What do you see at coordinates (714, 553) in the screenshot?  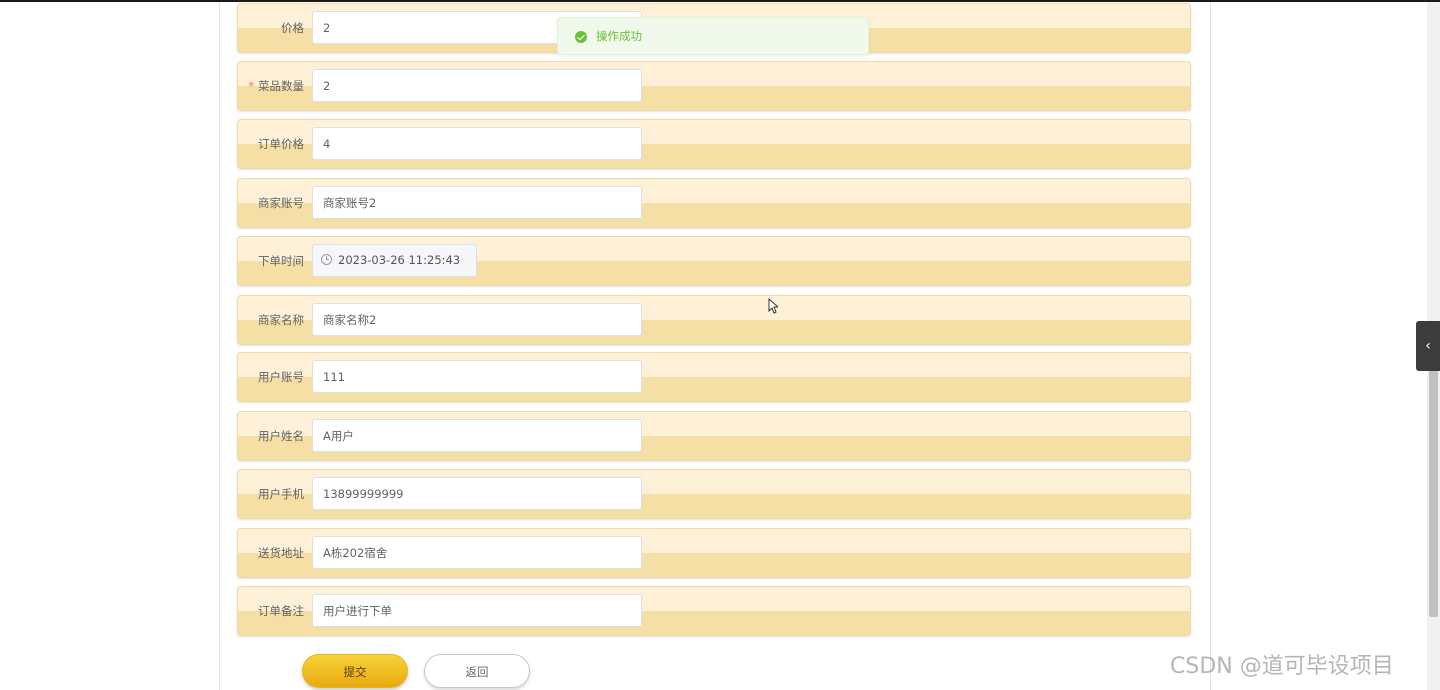 I see `form-row-delivery-address: 送货地址` at bounding box center [714, 553].